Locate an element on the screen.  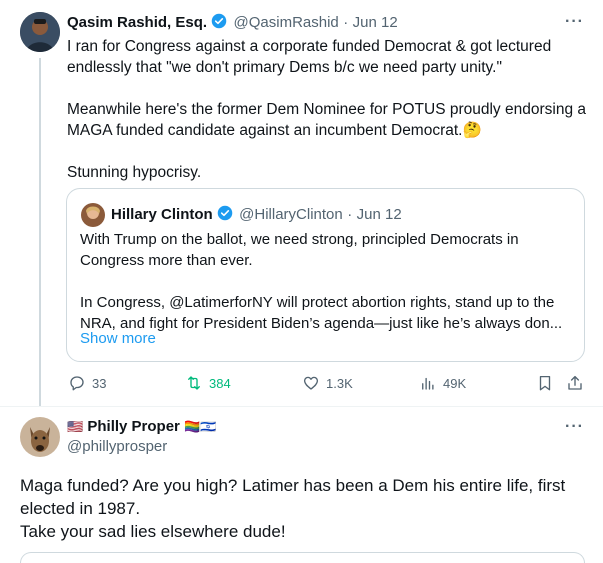
author-name: Qasim Rashid, Esq. is located at coordinates (137, 22).